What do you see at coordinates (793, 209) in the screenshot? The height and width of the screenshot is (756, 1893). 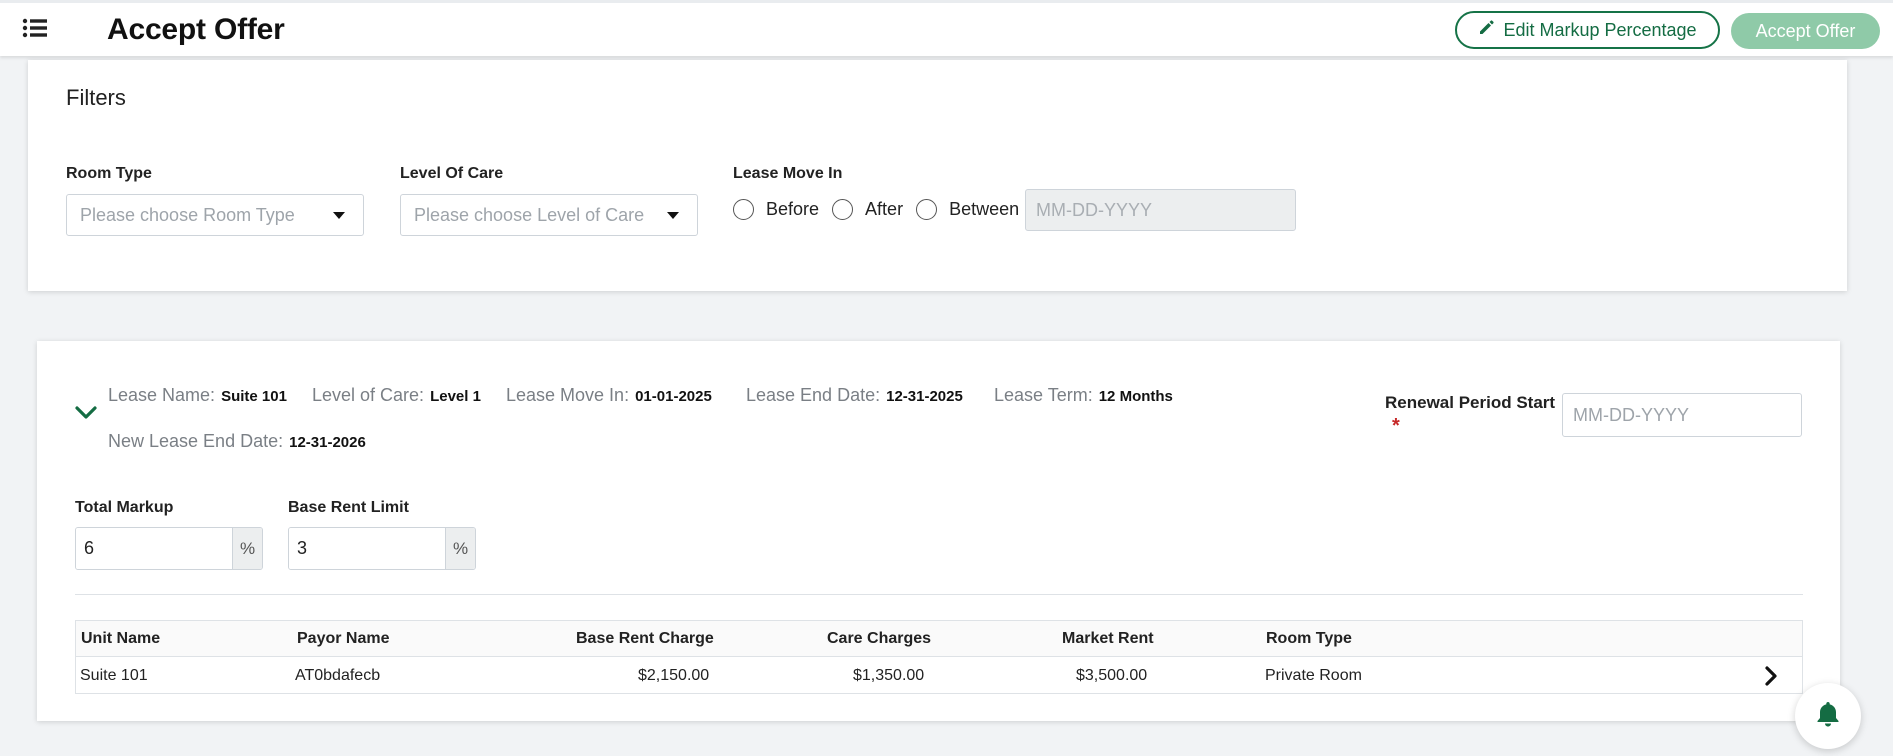 I see `radio-before-label: Before` at bounding box center [793, 209].